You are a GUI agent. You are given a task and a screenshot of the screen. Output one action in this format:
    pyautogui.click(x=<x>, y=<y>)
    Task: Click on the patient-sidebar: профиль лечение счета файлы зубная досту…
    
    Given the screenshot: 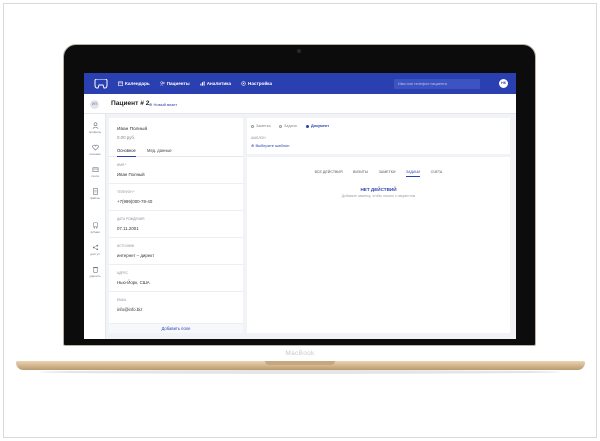 What is the action you would take?
    pyautogui.click(x=95, y=226)
    